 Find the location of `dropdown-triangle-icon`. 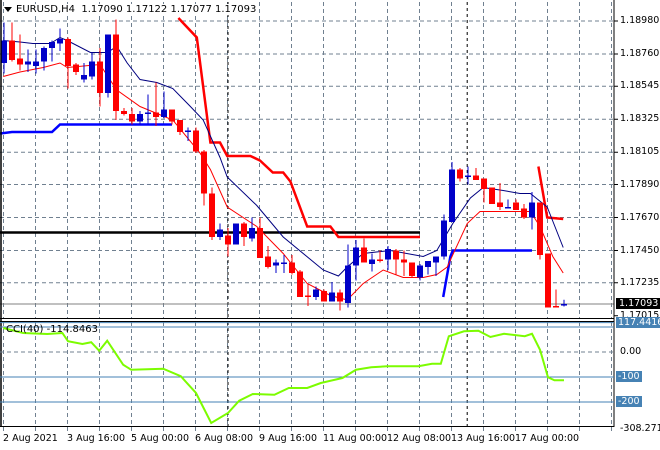

dropdown-triangle-icon is located at coordinates (8, 9).